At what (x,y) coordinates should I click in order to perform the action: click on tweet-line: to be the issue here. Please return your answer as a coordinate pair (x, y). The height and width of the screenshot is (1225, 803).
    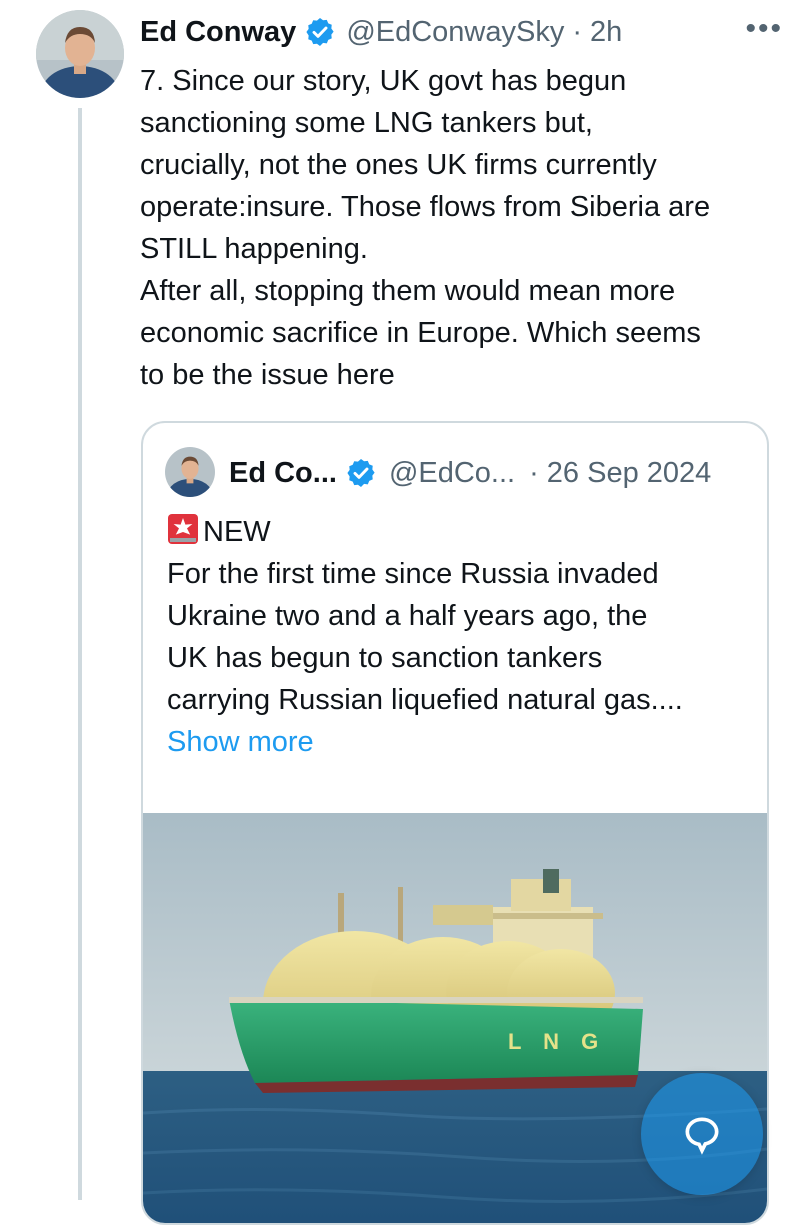
    Looking at the image, I should click on (267, 375).